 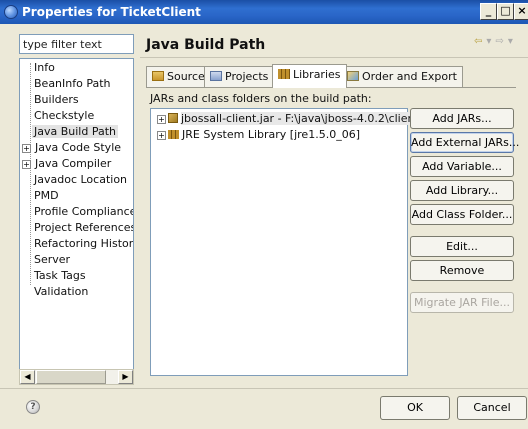 I want to click on tree-item-label: Checkstyle, so click(x=64, y=115).